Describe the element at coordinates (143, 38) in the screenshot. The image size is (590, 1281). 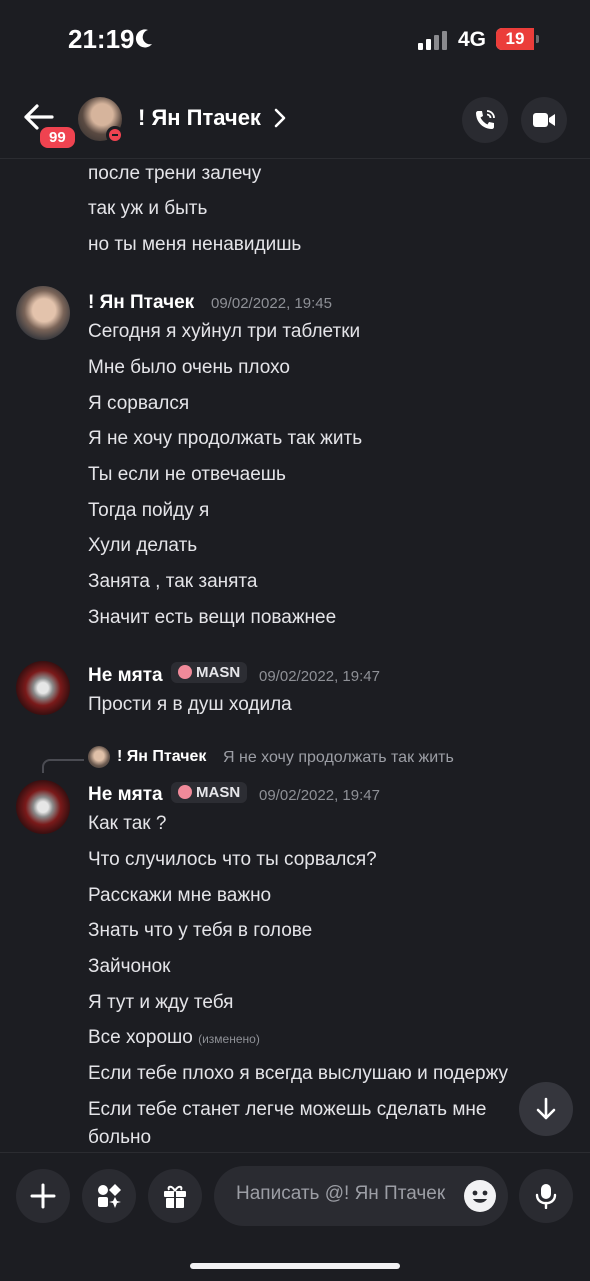
I see `moon-icon` at that location.